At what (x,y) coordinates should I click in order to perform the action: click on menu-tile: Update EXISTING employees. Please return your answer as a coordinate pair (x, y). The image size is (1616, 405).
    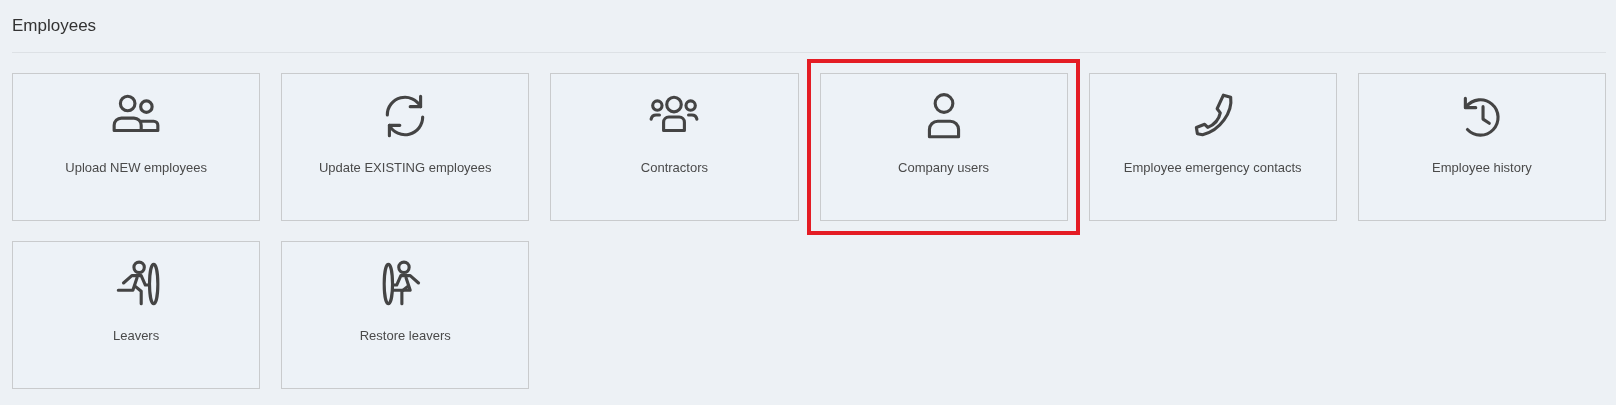
    Looking at the image, I should click on (405, 147).